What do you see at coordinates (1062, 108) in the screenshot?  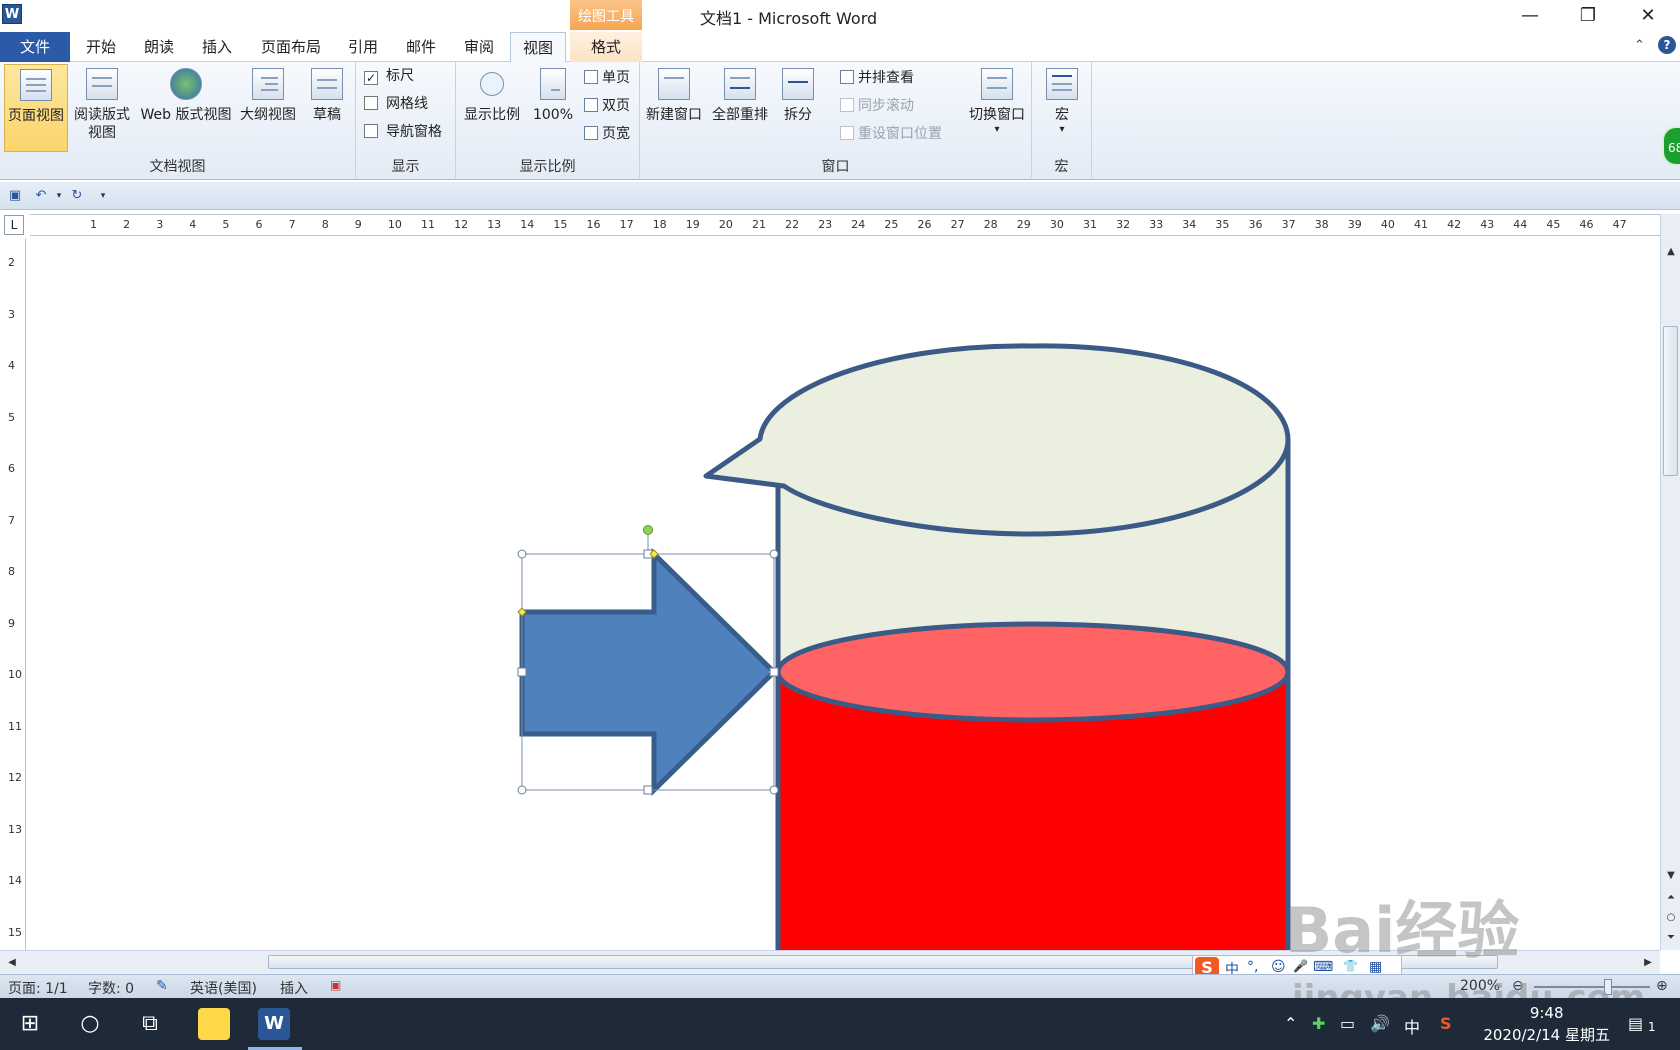 I see `macros-button: 宏 ▾` at bounding box center [1062, 108].